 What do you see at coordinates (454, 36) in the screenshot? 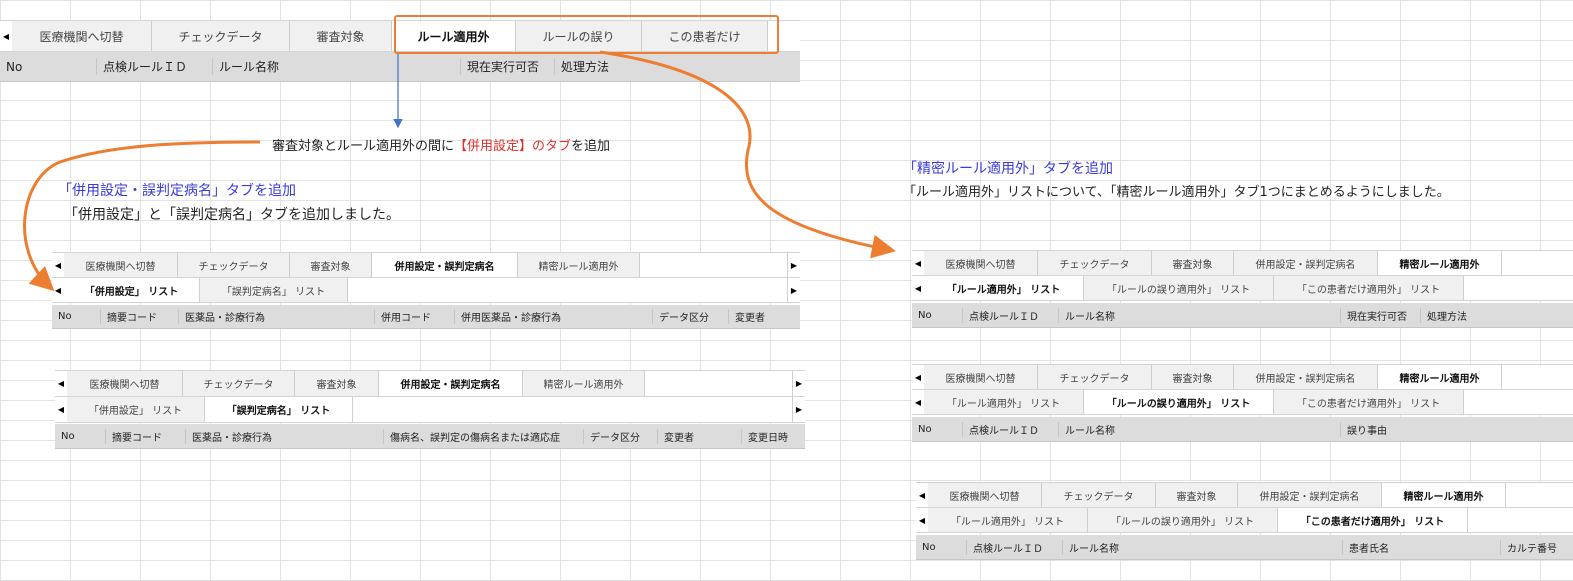
I see `tab-rule-excluded: ルール適用外` at bounding box center [454, 36].